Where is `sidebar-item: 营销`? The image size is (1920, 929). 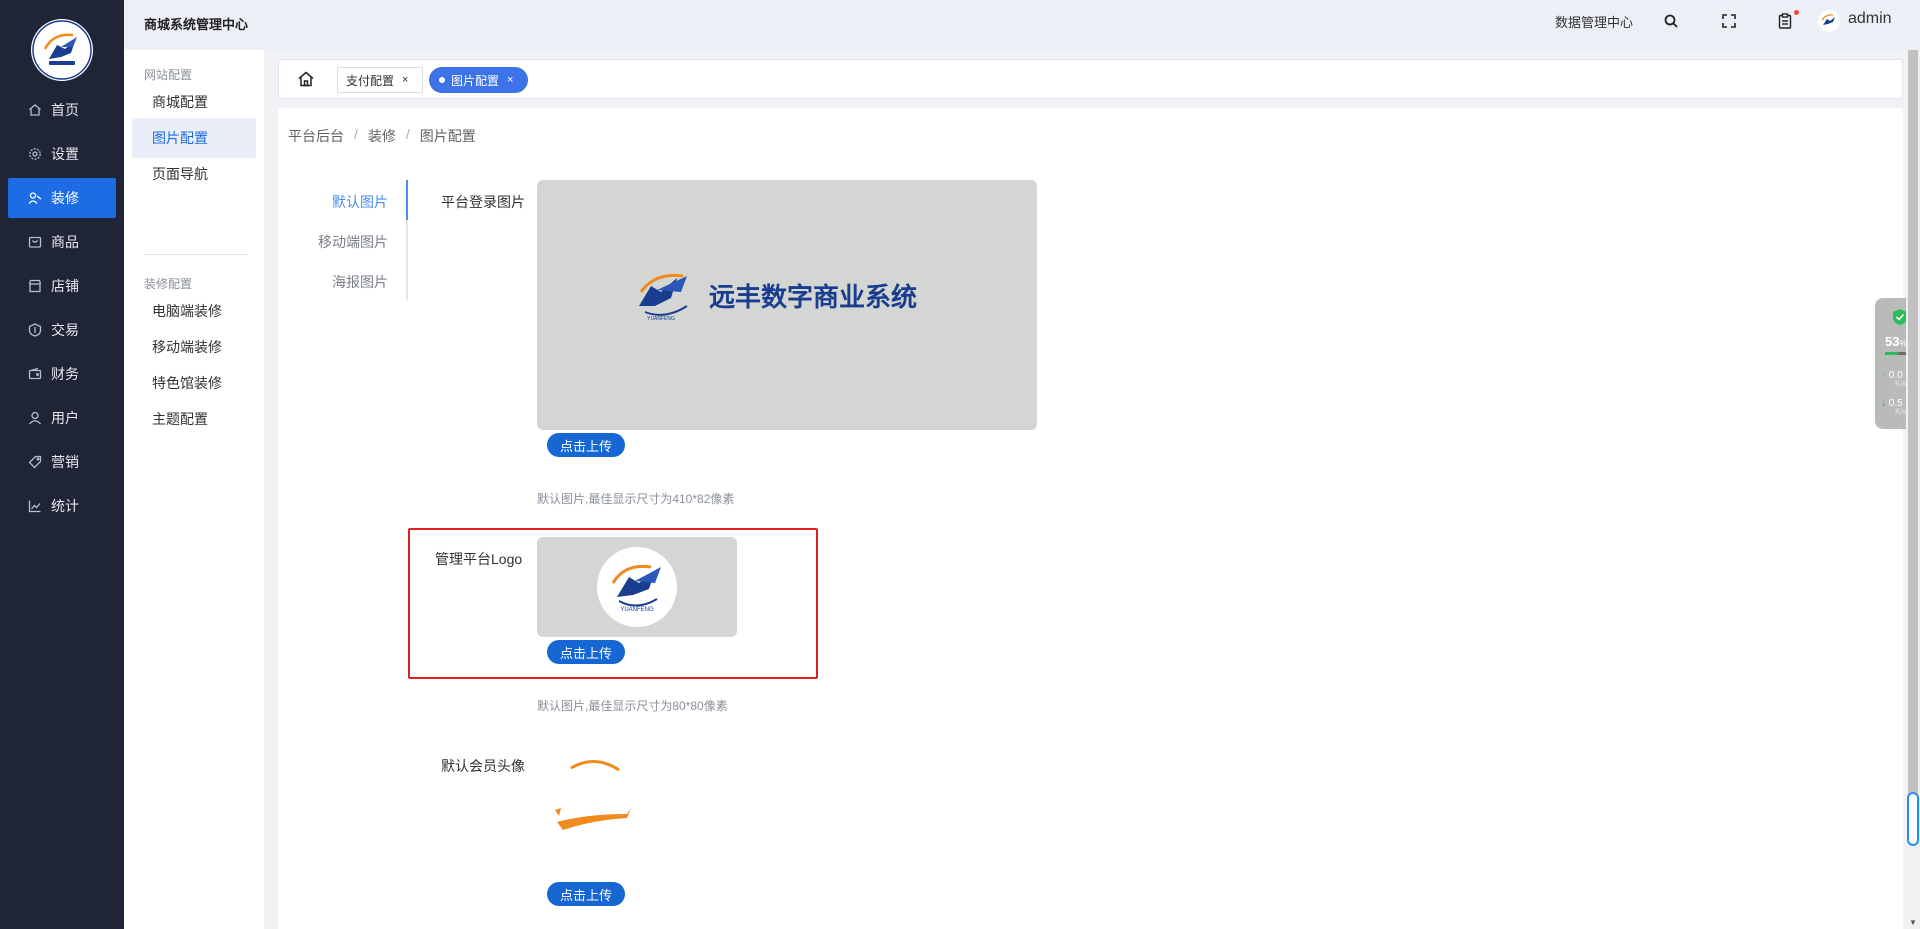 sidebar-item: 营销 is located at coordinates (62, 462).